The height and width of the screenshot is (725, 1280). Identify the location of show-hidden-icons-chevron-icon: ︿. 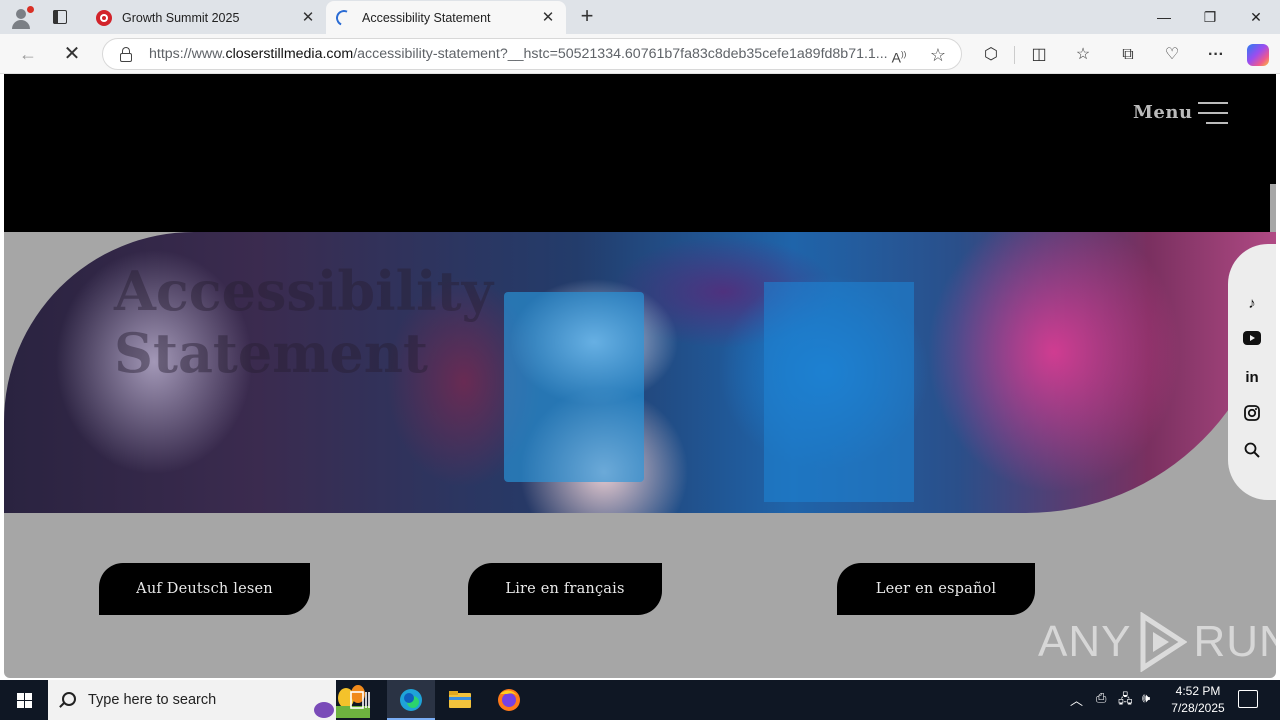
(1076, 699).